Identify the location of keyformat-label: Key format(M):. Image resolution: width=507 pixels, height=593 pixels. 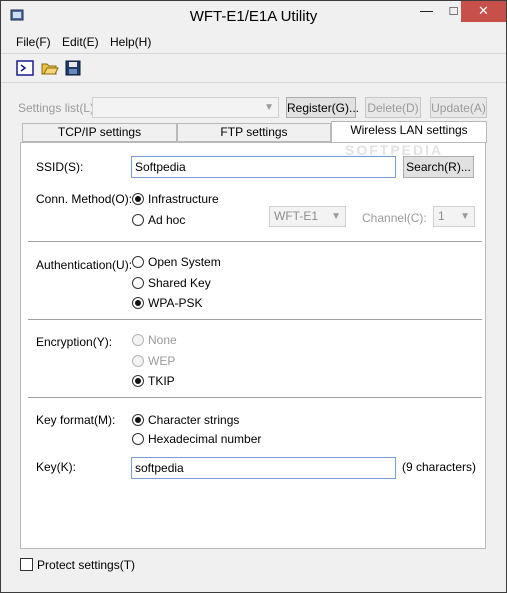
(76, 420).